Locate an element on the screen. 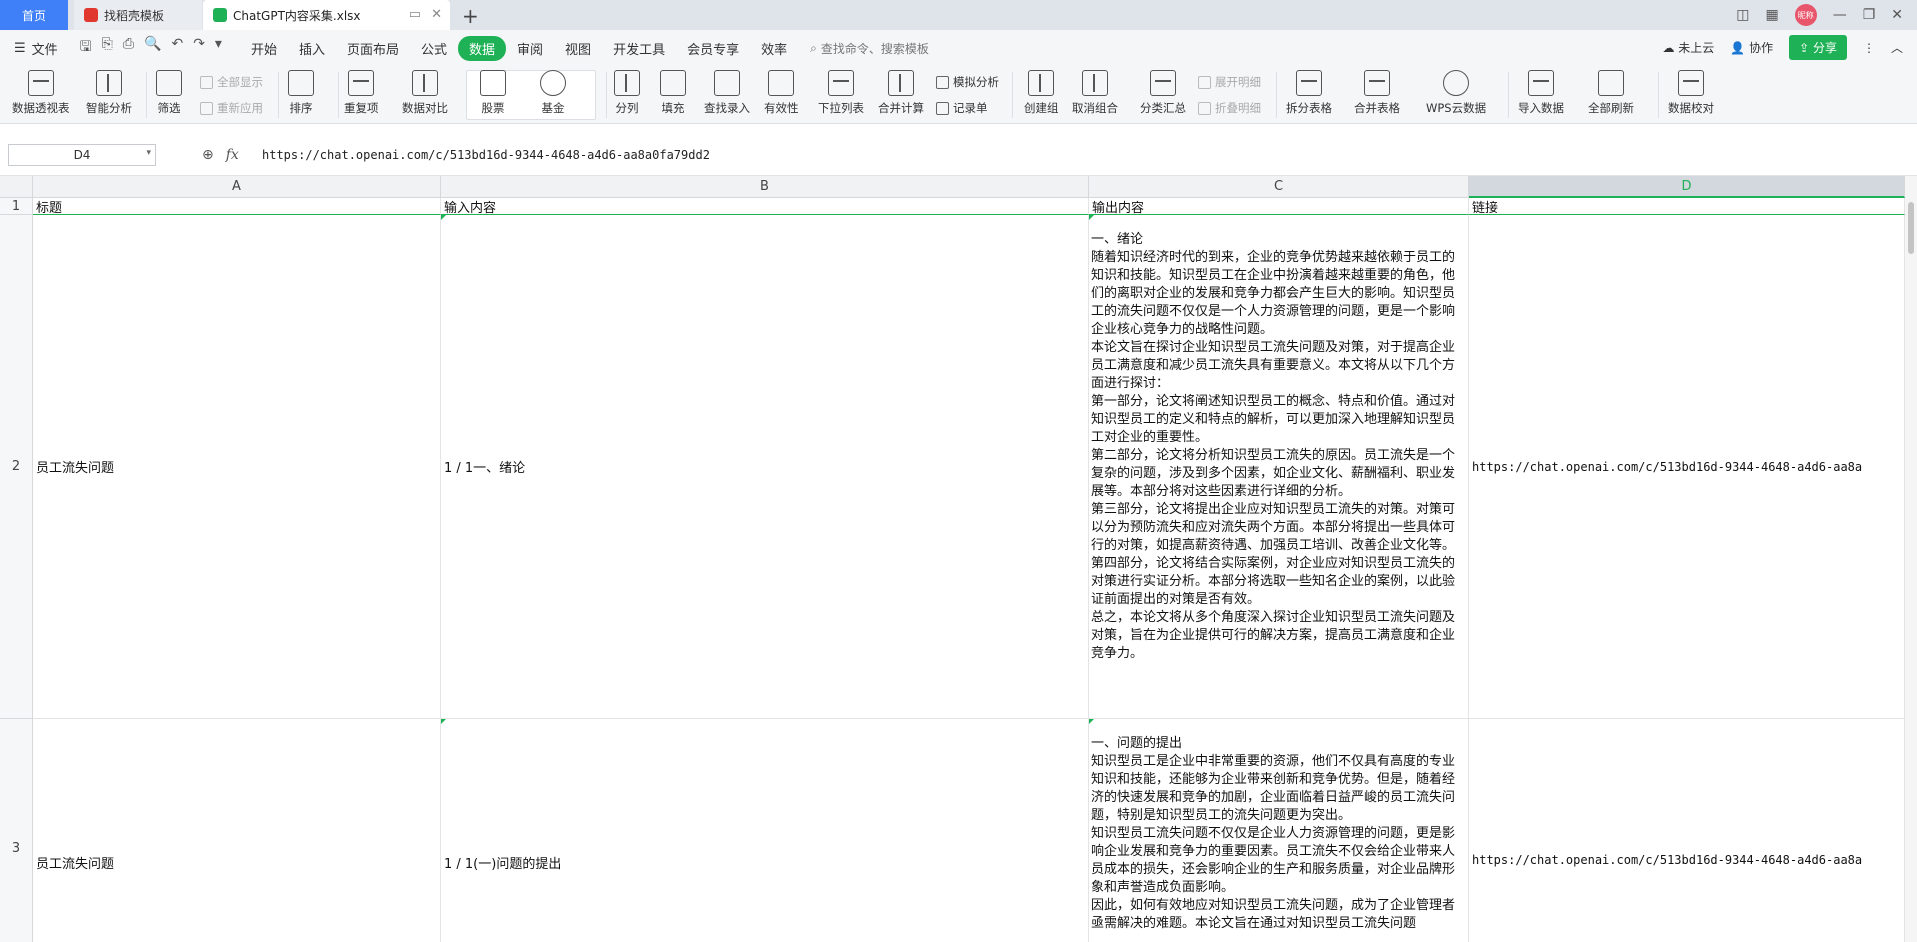 This screenshot has height=942, width=1917. tab-data: 数据 is located at coordinates (482, 48).